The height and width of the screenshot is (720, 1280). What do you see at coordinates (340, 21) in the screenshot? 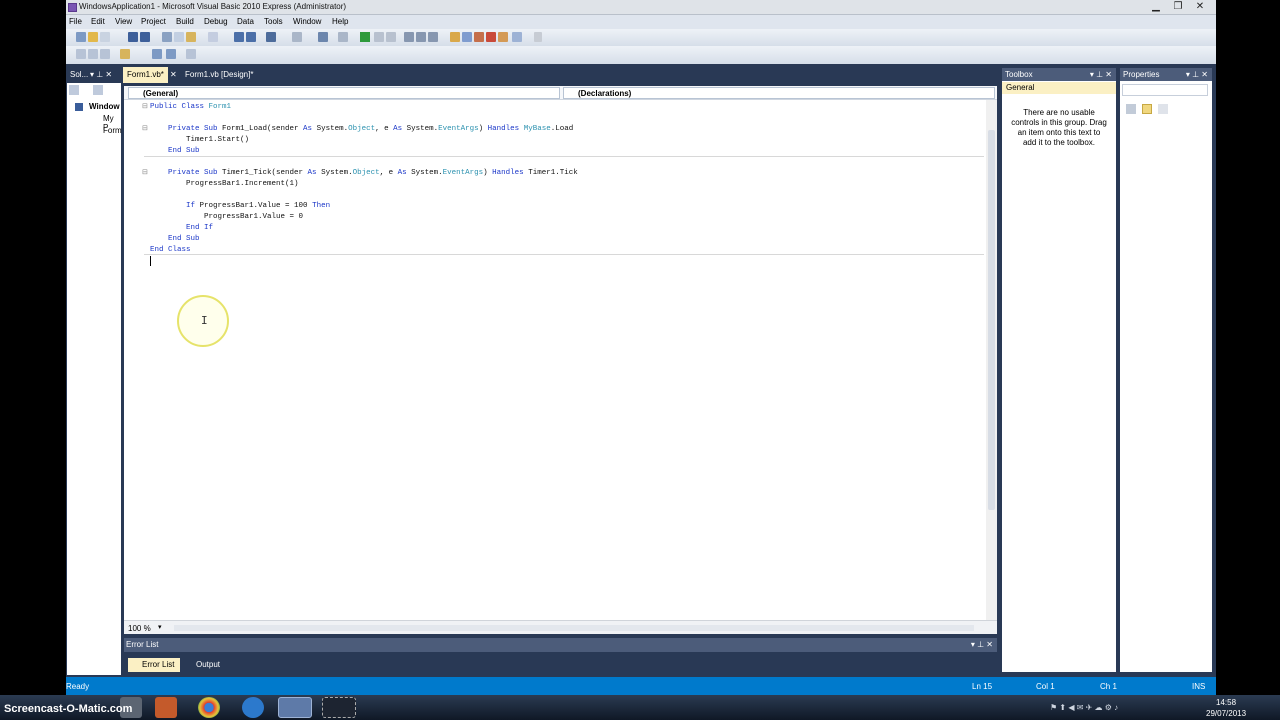
I see `menu-help: Help` at bounding box center [340, 21].